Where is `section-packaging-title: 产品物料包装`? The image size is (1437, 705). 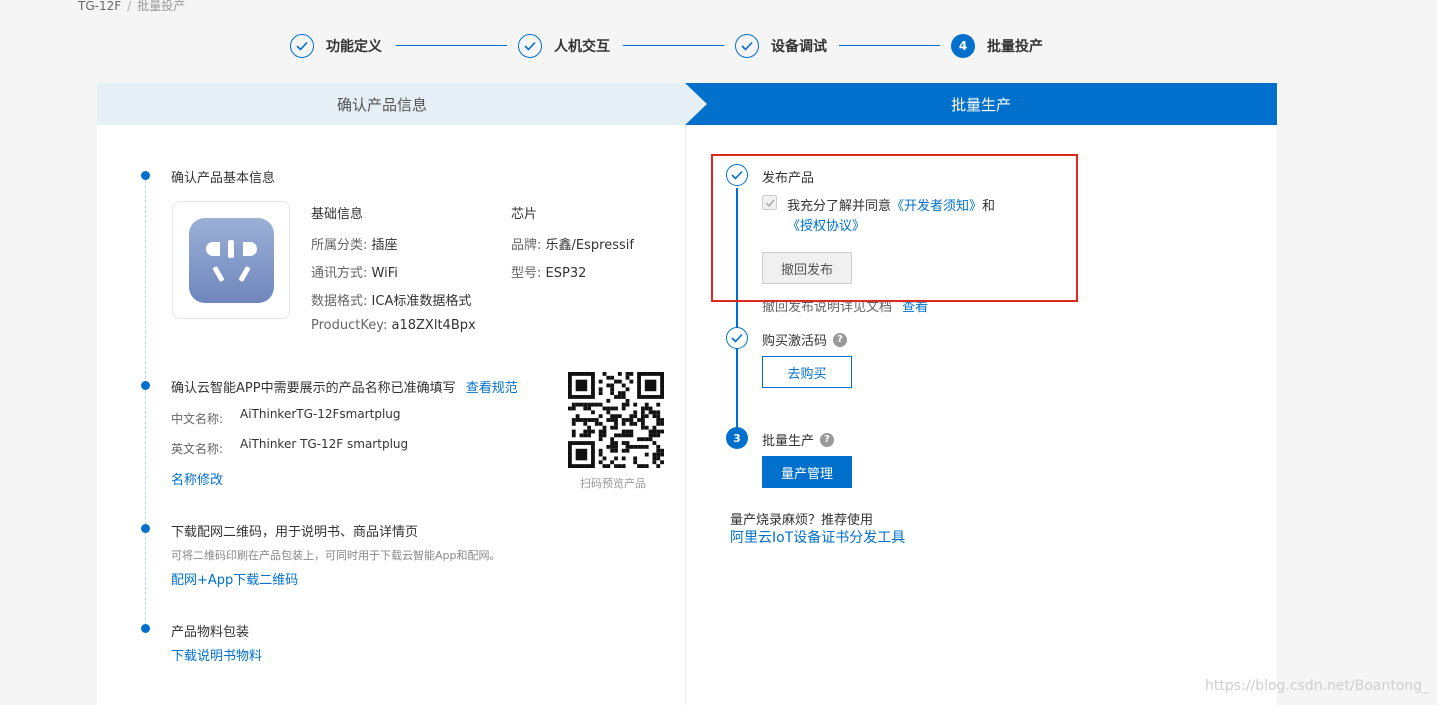 section-packaging-title: 产品物料包装 is located at coordinates (210, 632).